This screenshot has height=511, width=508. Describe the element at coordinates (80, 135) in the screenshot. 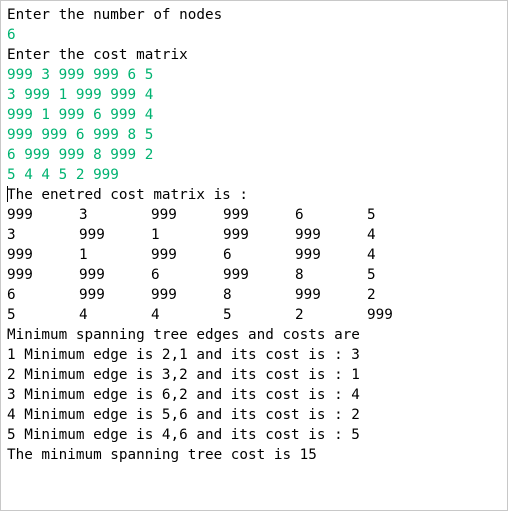

I see `input-row: 999 999 6 999 8 5` at that location.